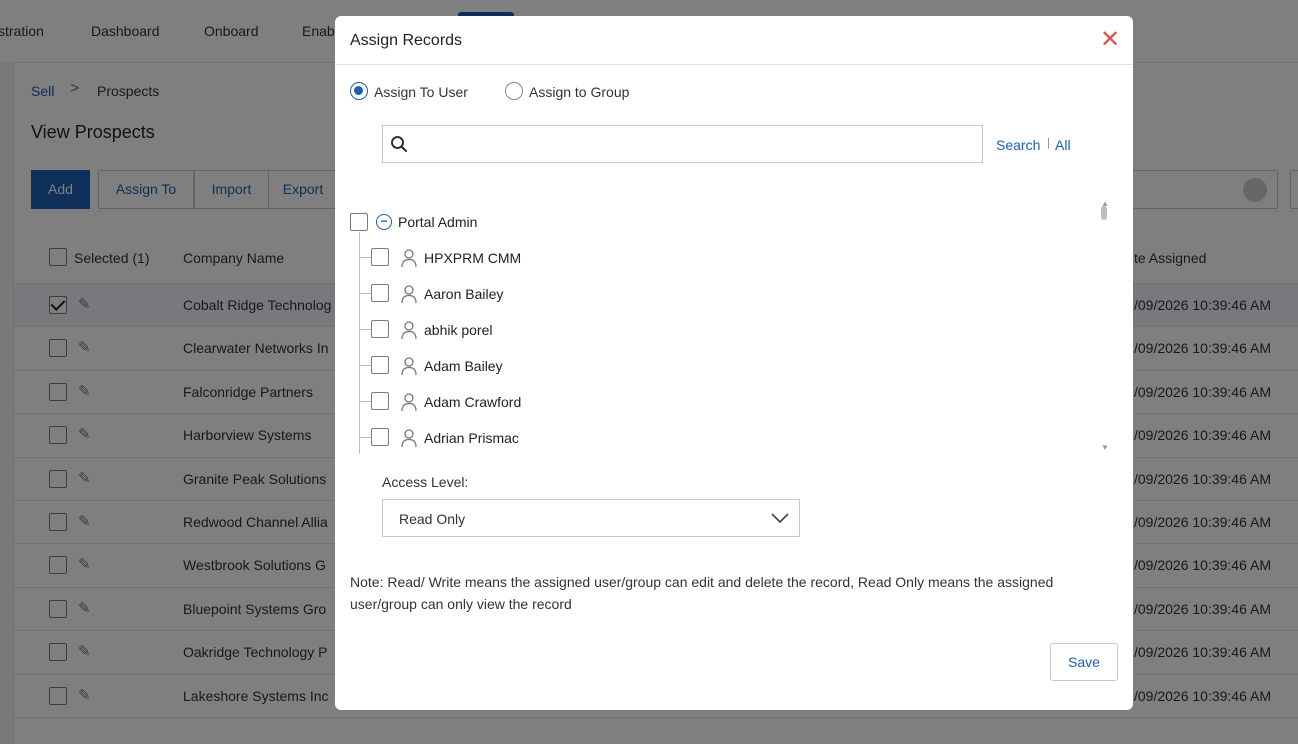 The width and height of the screenshot is (1298, 744). Describe the element at coordinates (579, 92) in the screenshot. I see `assign-to-group-label: Assign to Group` at that location.